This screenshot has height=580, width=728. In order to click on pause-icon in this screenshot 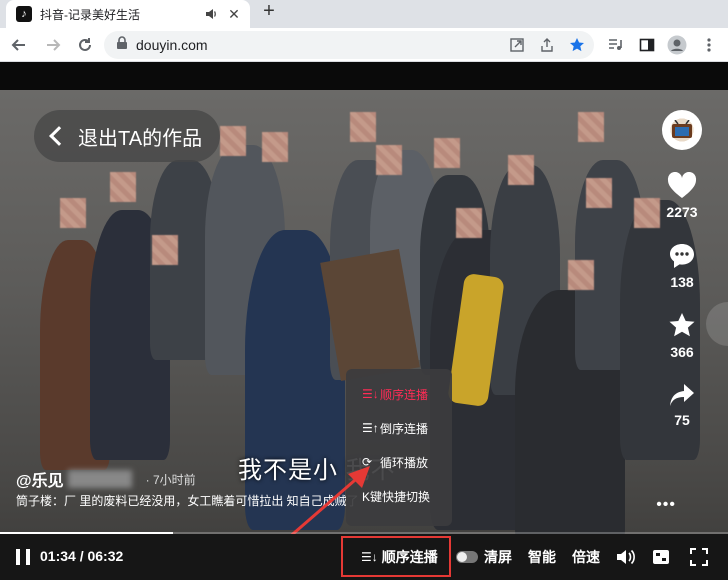, I will do `click(23, 557)`.